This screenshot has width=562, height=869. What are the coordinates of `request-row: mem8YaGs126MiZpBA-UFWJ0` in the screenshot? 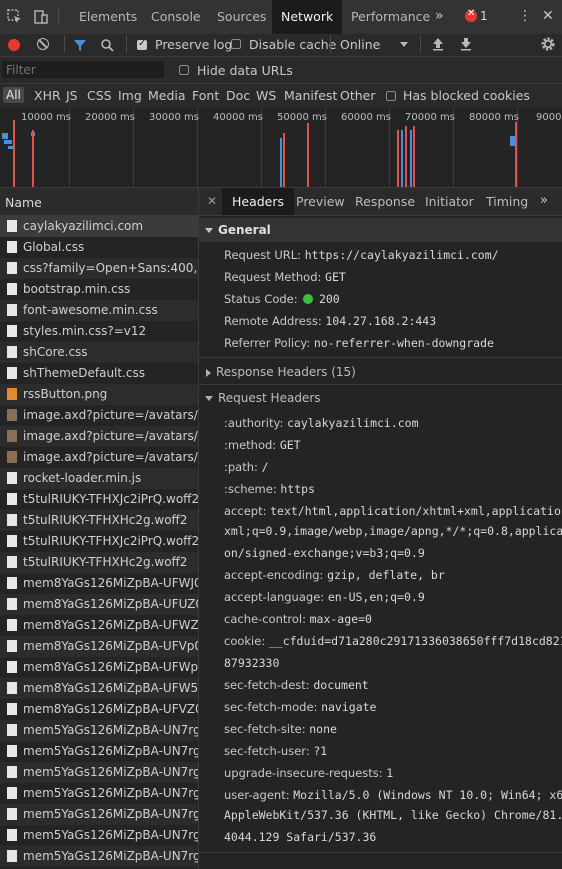 It's located at (99, 583).